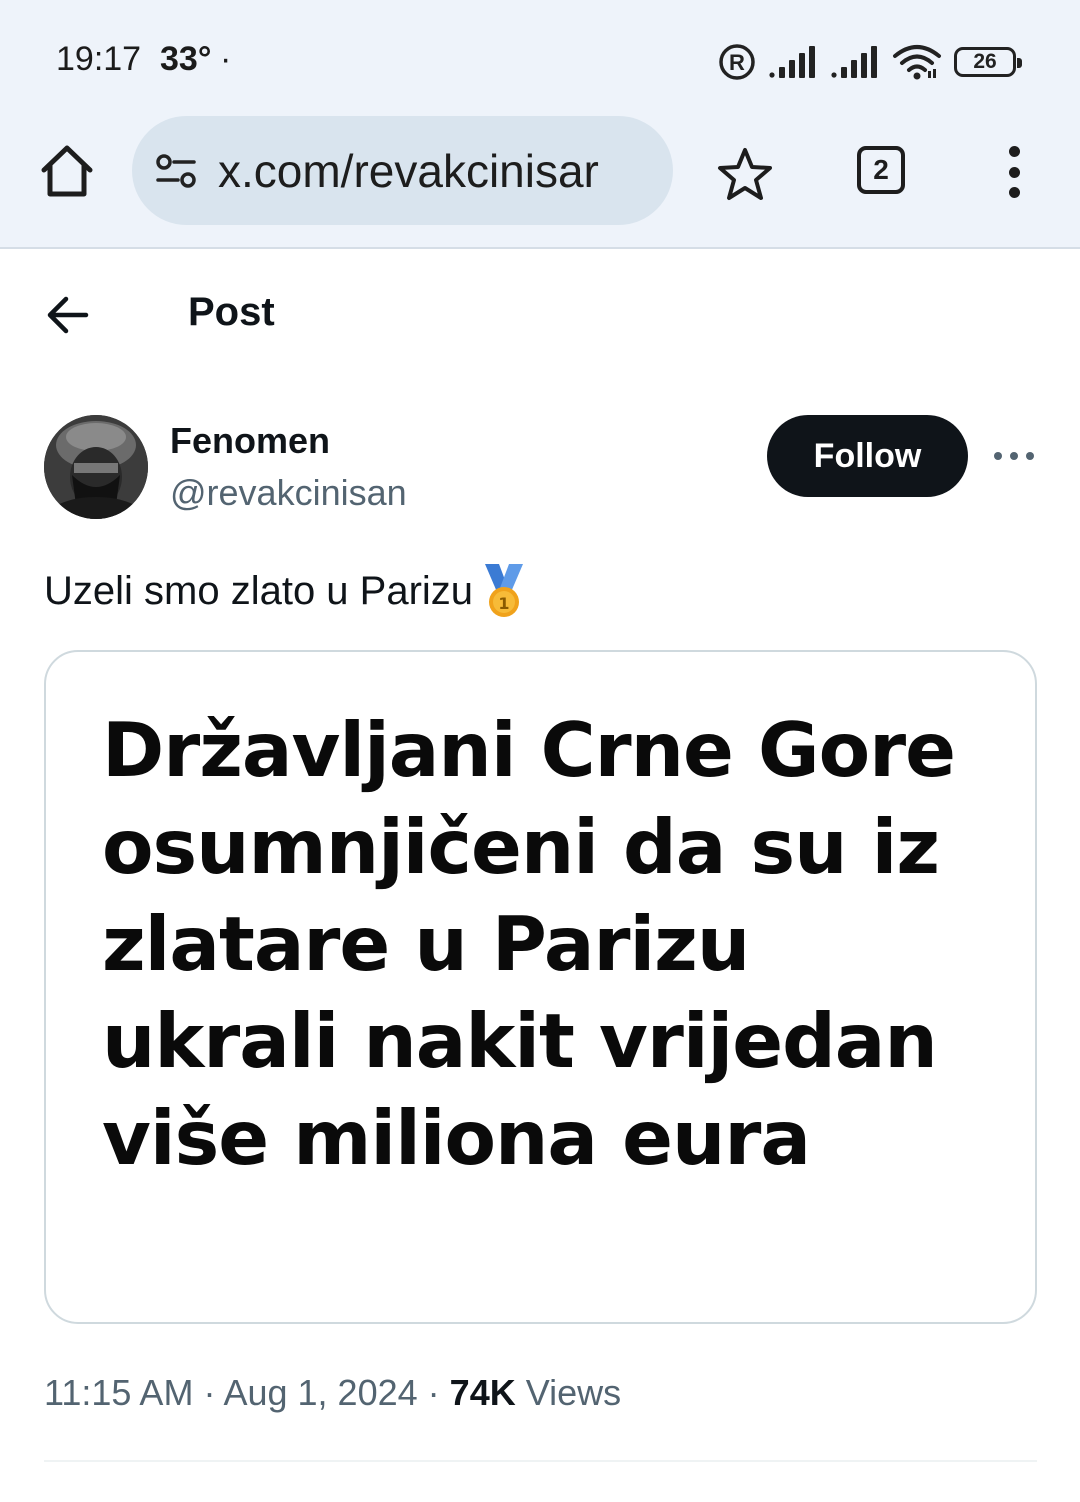 This screenshot has width=1080, height=1502. I want to click on status-temperature: 33°, so click(186, 59).